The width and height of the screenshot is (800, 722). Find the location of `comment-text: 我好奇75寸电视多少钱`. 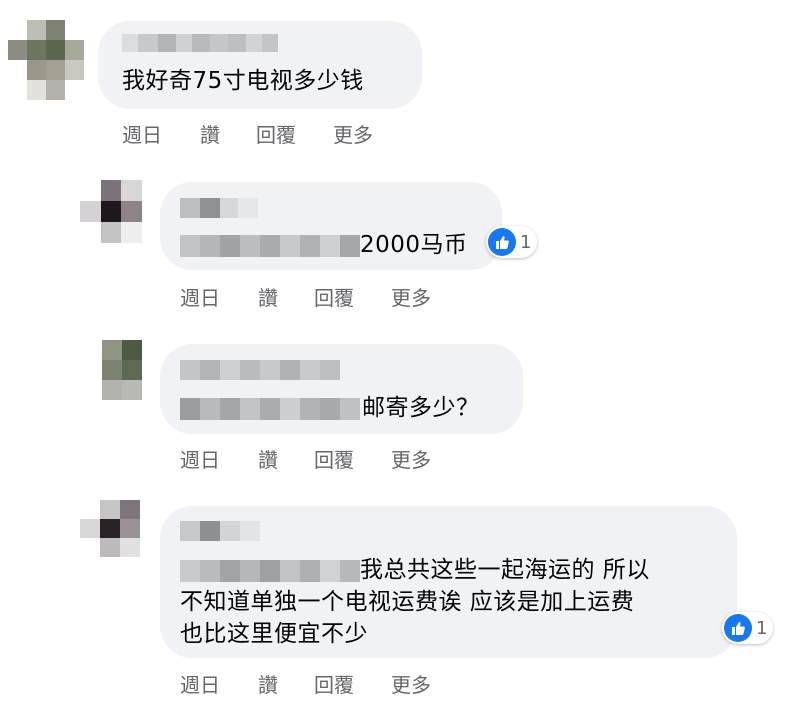

comment-text: 我好奇75寸电视多少钱 is located at coordinates (243, 81).